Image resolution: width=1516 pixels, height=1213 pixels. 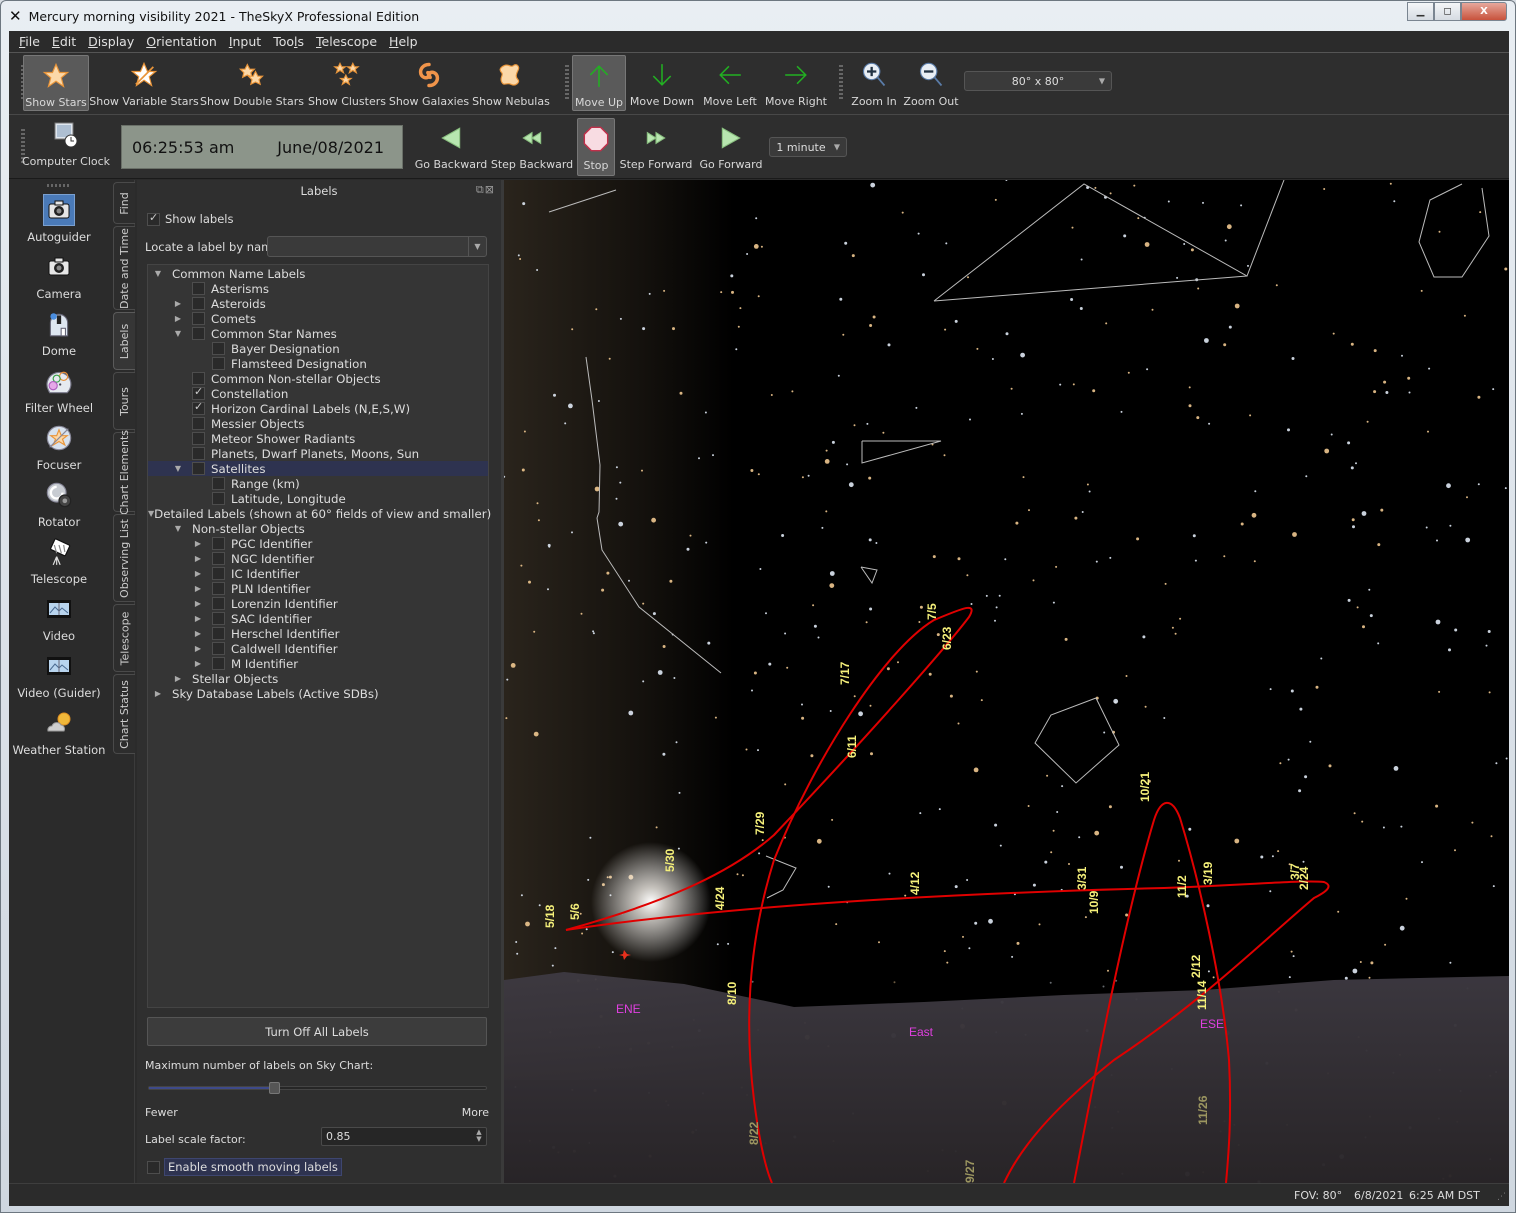 What do you see at coordinates (1038, 81) in the screenshot?
I see `fov-select: 80° x 80° ▼` at bounding box center [1038, 81].